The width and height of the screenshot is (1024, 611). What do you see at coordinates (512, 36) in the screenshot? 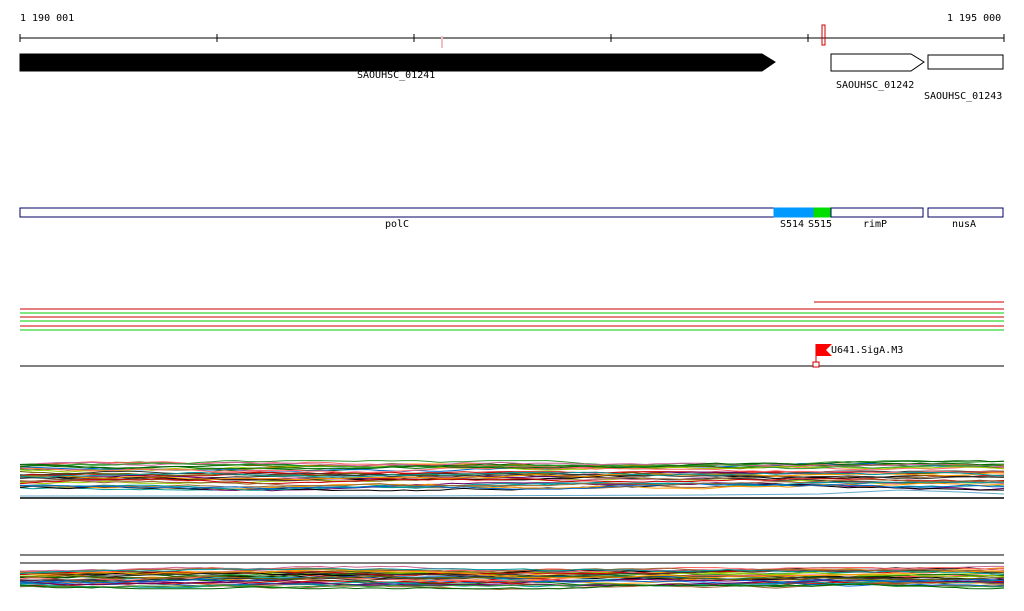
I see `coordinate-ruler` at bounding box center [512, 36].